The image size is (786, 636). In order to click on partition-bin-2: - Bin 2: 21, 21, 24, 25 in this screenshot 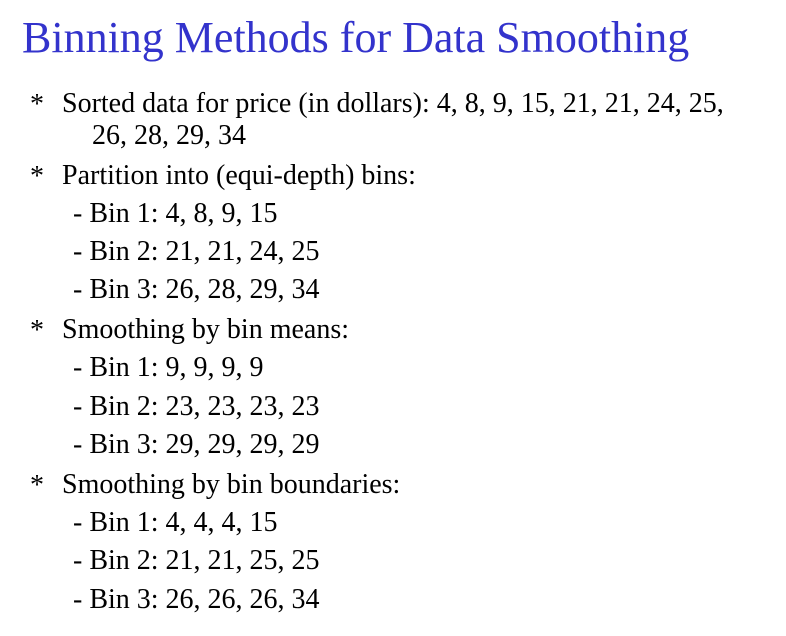, I will do `click(196, 251)`.